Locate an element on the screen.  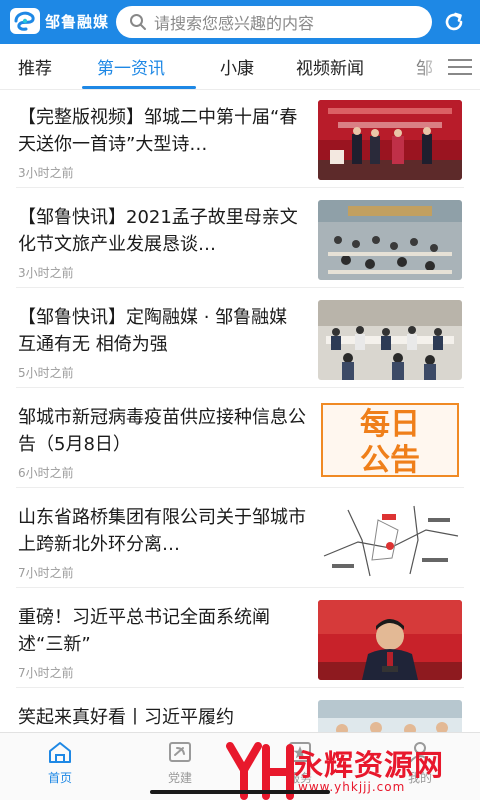
tab-video-news: 视频新闻 is located at coordinates (330, 66).